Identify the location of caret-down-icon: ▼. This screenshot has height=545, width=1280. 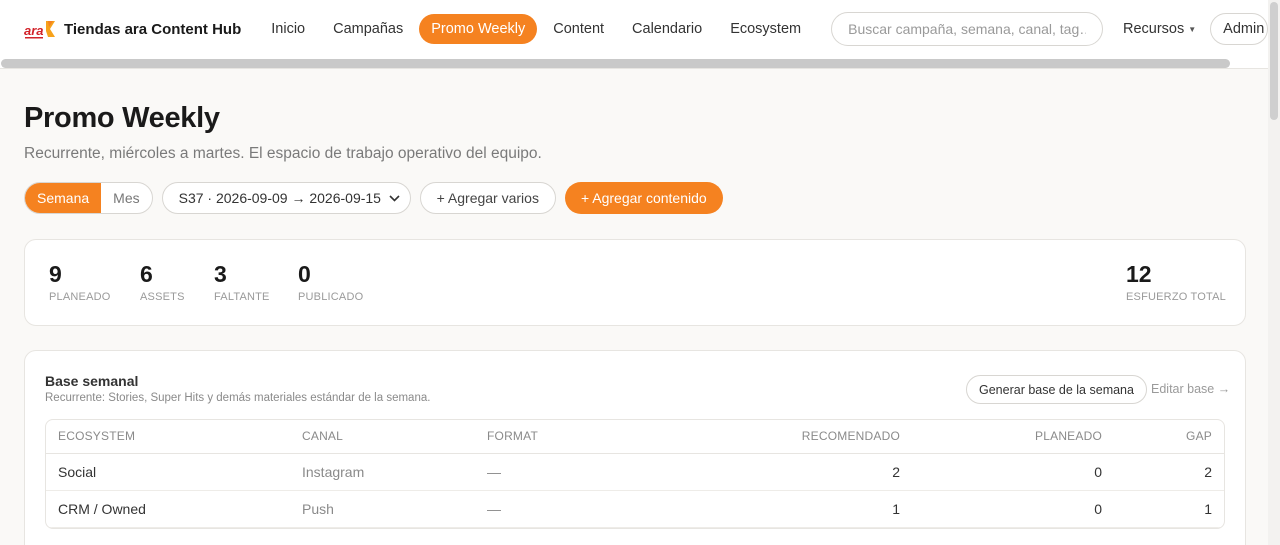
(1192, 29).